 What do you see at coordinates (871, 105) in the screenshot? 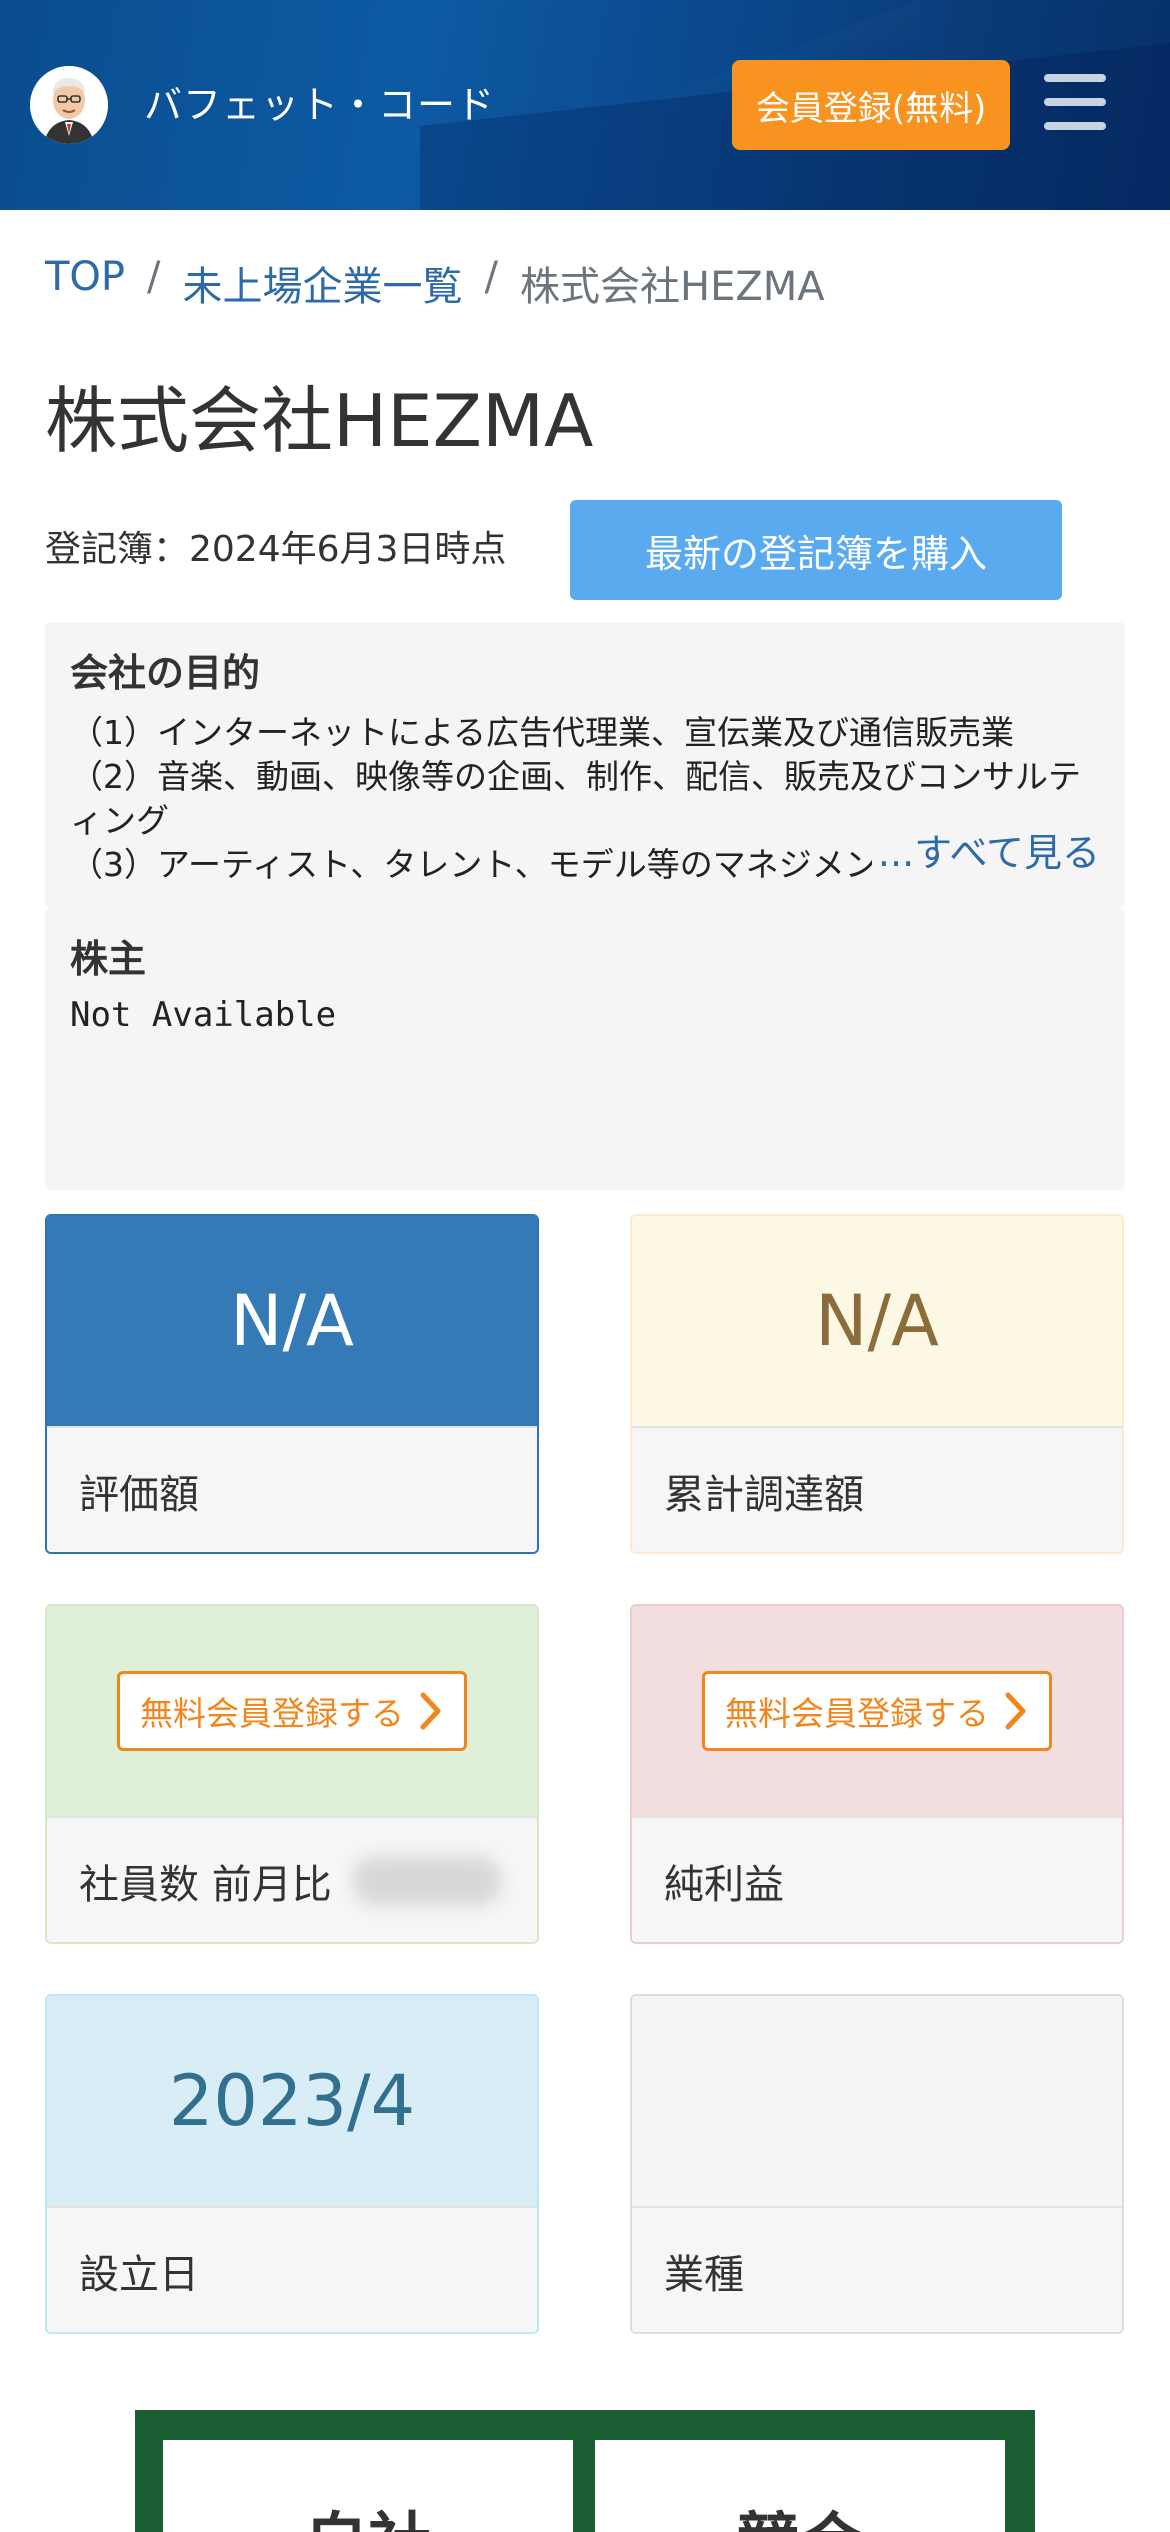
I see `register-button: 会員登録(無料)` at bounding box center [871, 105].